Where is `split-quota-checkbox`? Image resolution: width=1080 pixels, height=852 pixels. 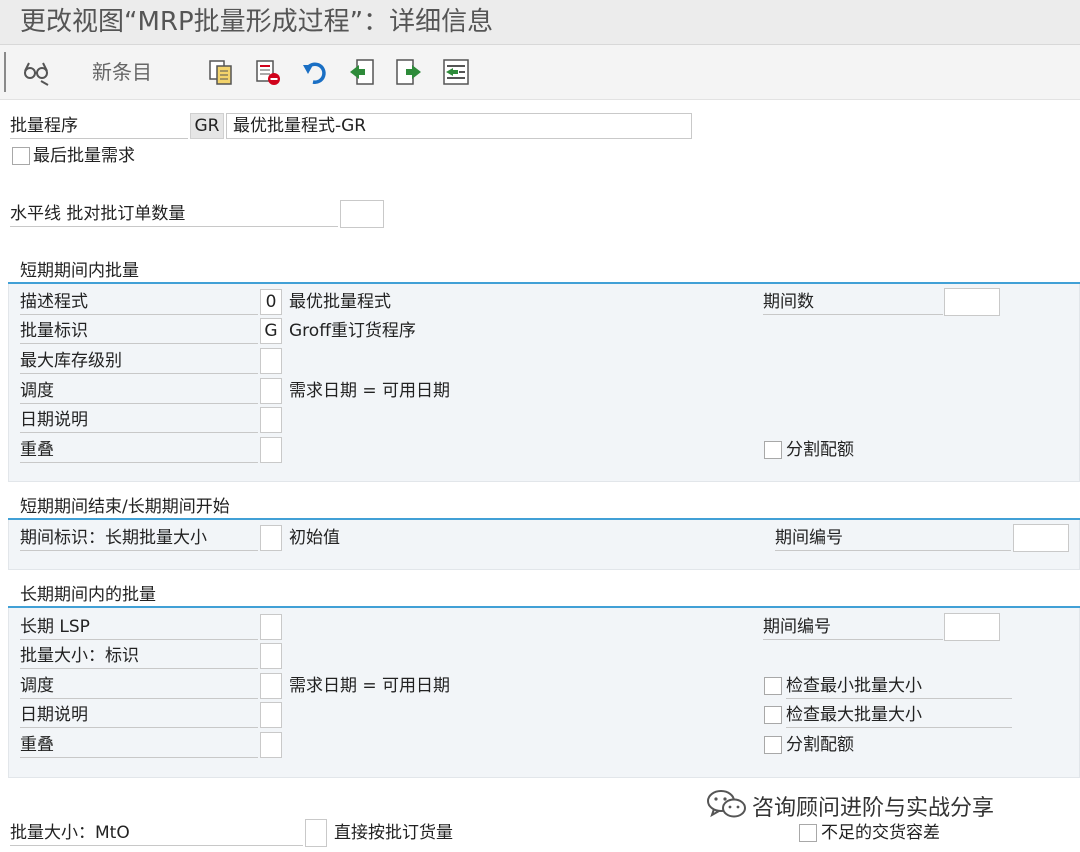 split-quota-checkbox is located at coordinates (773, 450).